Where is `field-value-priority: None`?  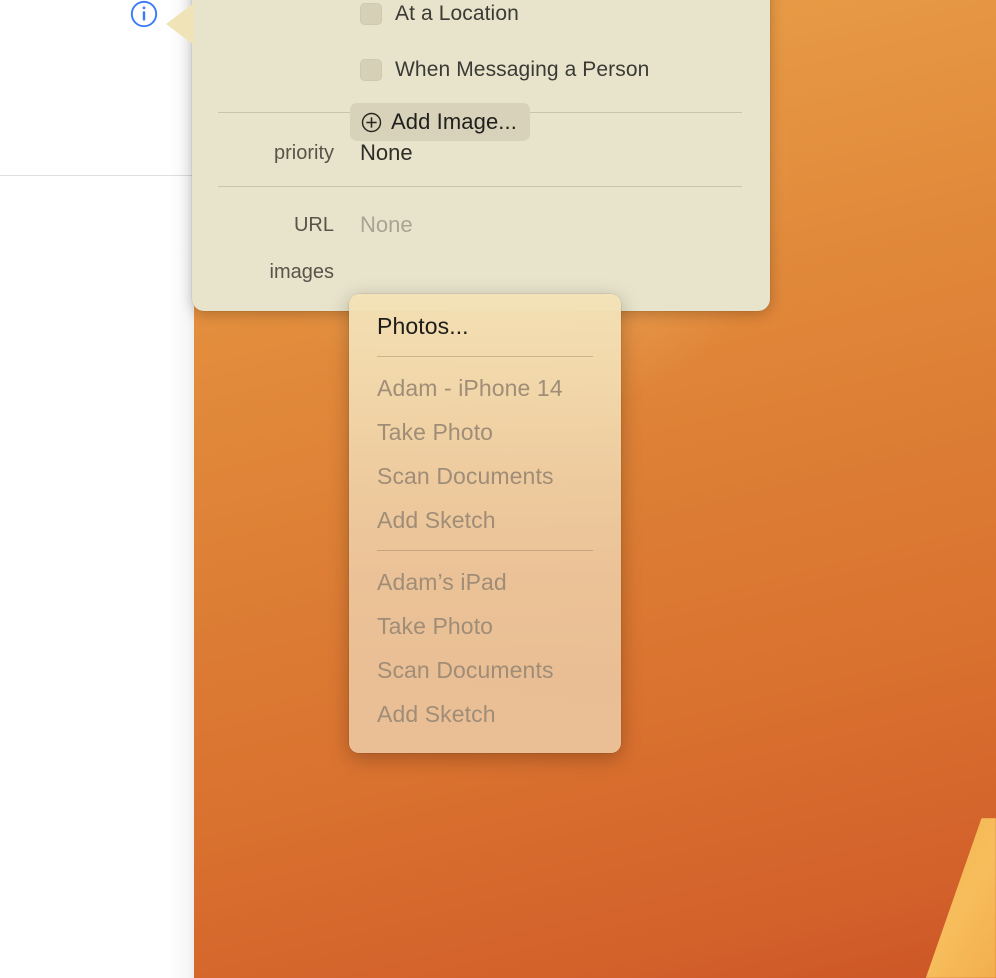
field-value-priority: None is located at coordinates (386, 153).